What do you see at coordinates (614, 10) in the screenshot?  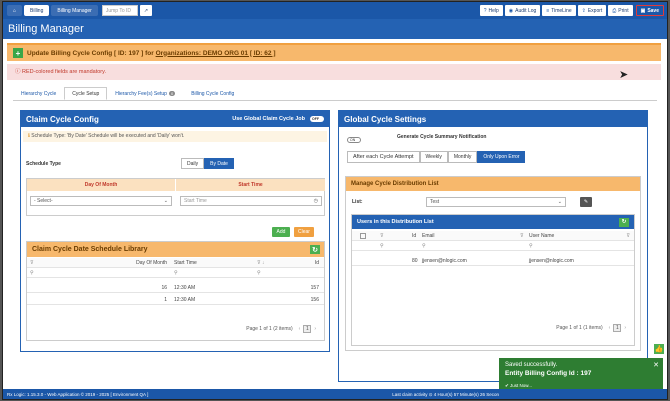 I see `print-icon: ⎙` at bounding box center [614, 10].